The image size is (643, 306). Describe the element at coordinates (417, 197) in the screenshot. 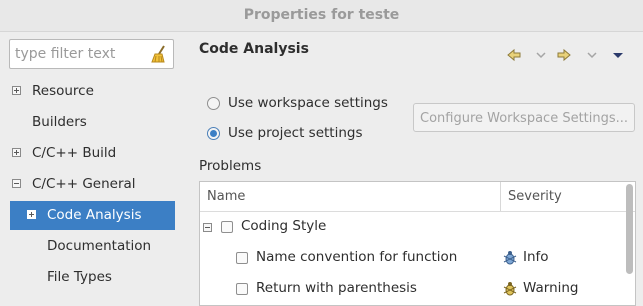

I see `table-header: Name Severity` at that location.